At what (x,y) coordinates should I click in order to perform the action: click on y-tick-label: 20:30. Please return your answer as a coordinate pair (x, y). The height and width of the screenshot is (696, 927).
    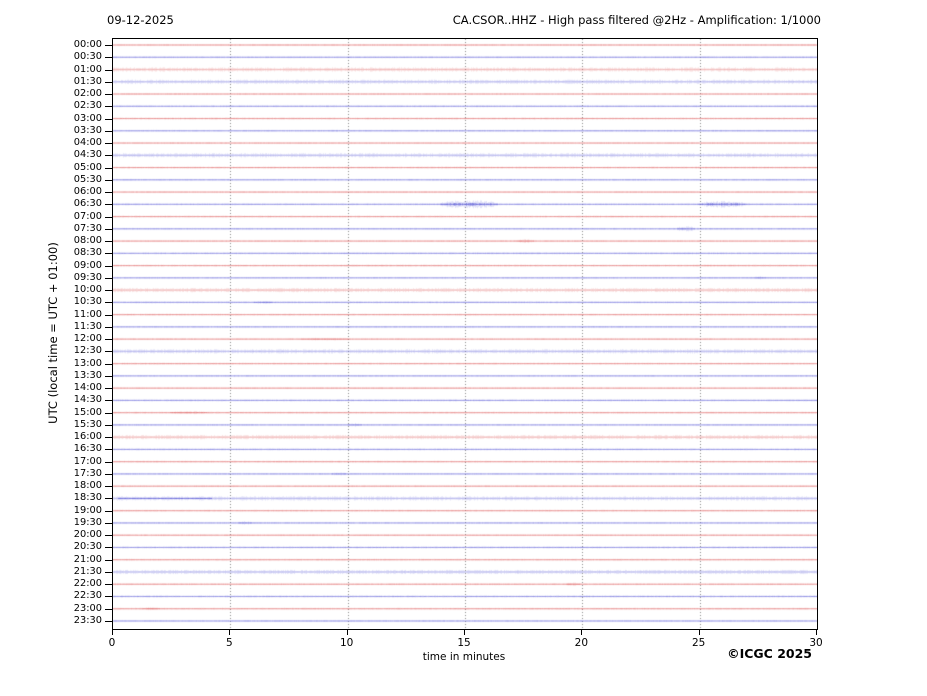
    Looking at the image, I should click on (87, 547).